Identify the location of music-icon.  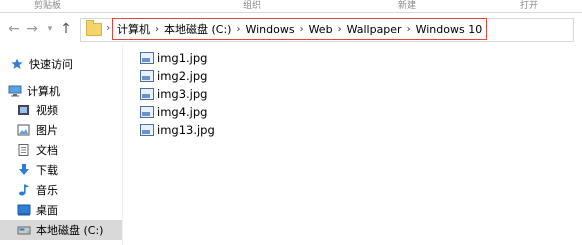
(24, 190).